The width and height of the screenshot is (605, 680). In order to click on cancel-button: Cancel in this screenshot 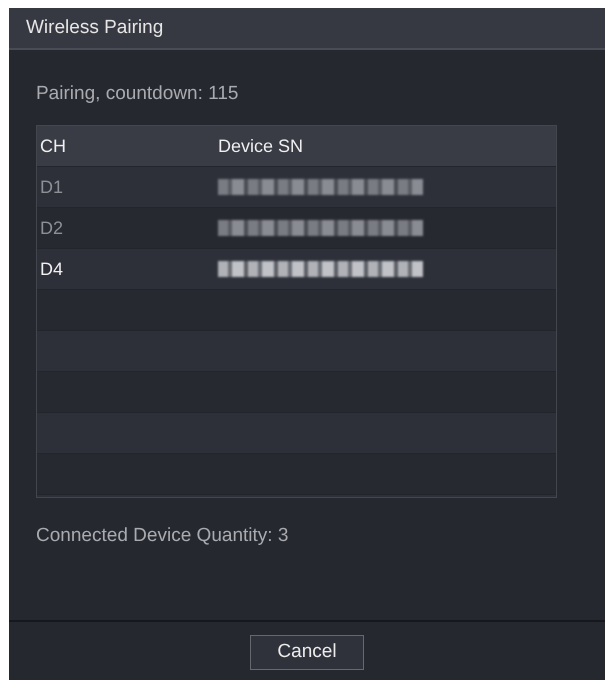, I will do `click(307, 652)`.